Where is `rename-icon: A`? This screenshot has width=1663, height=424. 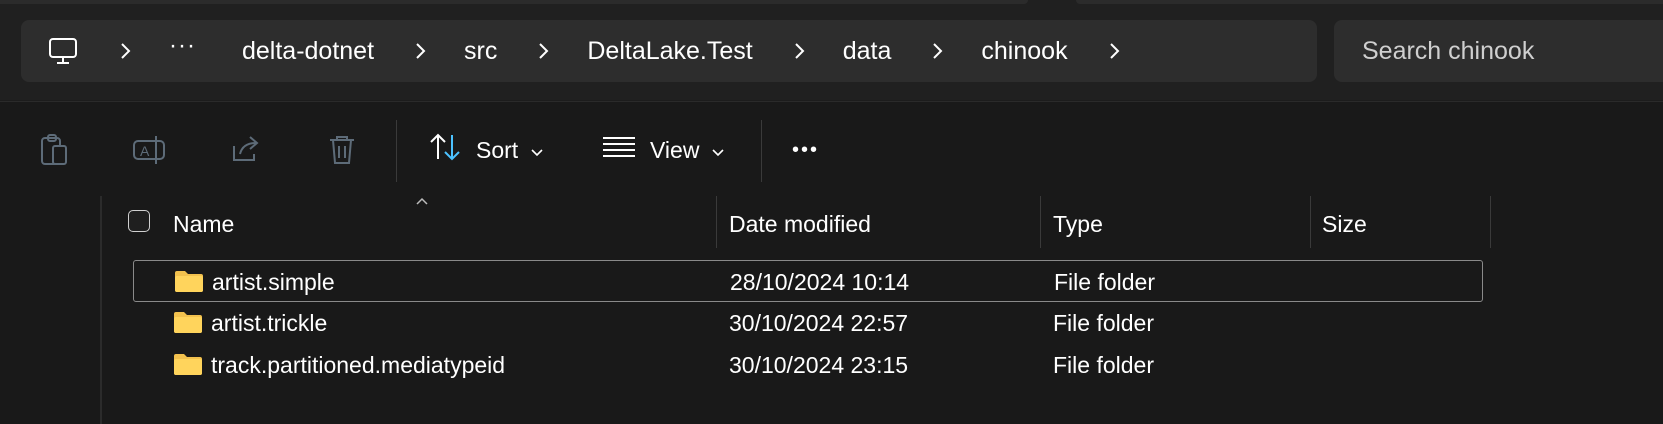
rename-icon: A is located at coordinates (150, 150).